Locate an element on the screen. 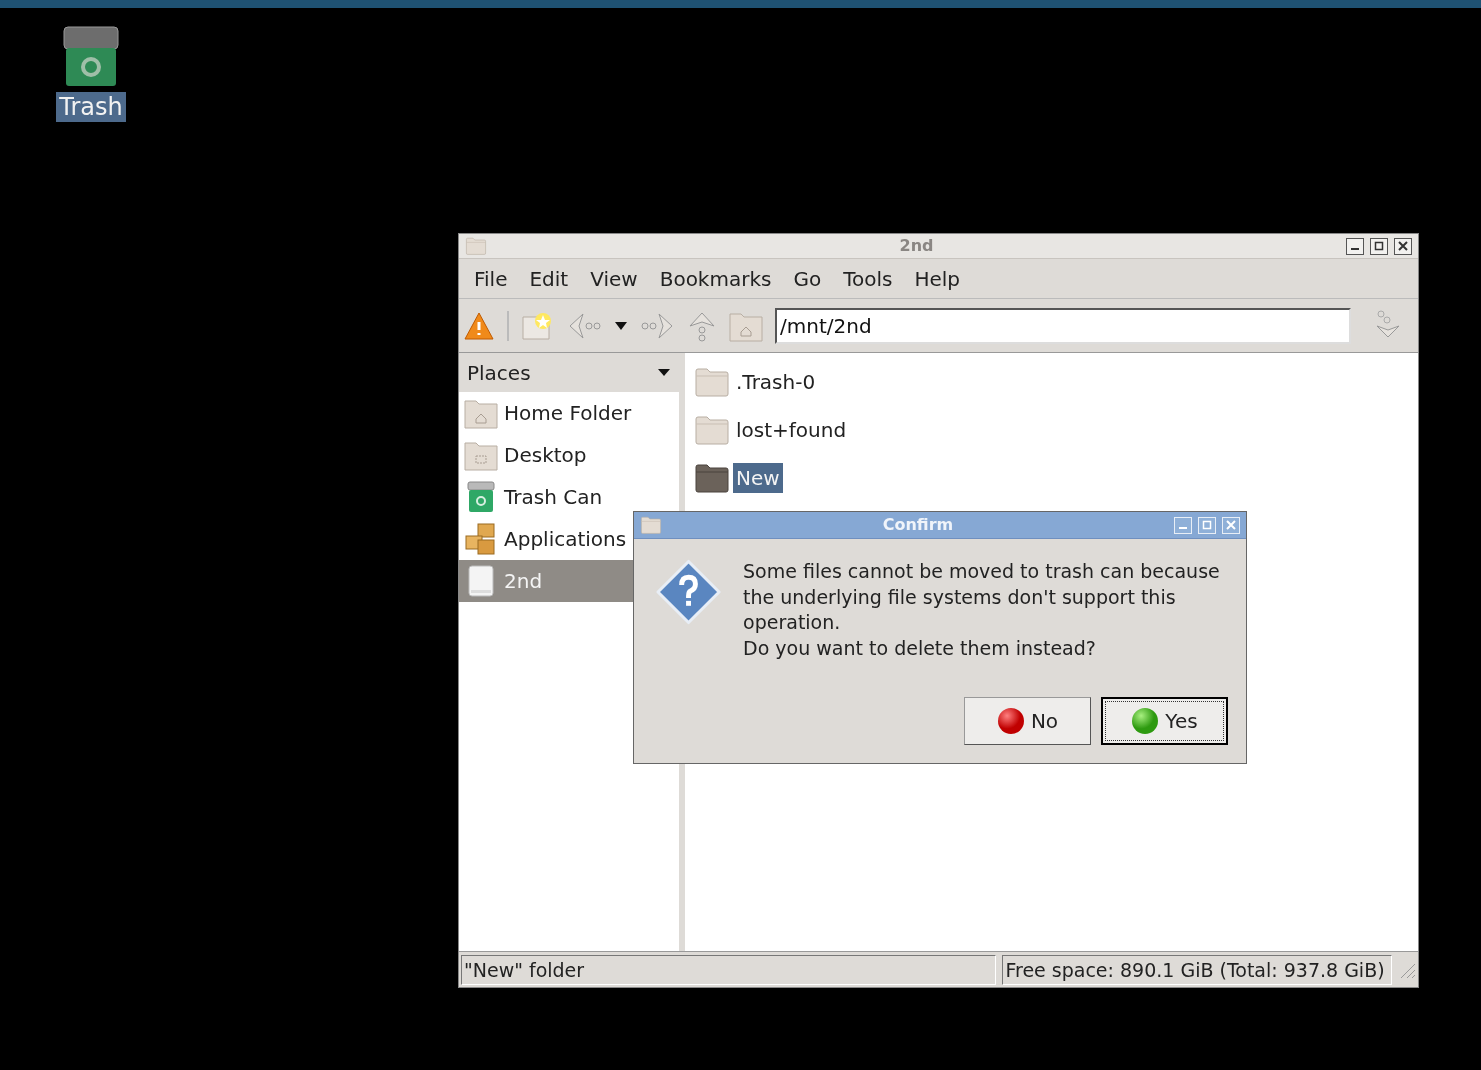 The image size is (1481, 1070). dialog-message: Some files cannot be moved to trash can because the underlying file systems don't support this operation. is located at coordinates (982, 597).